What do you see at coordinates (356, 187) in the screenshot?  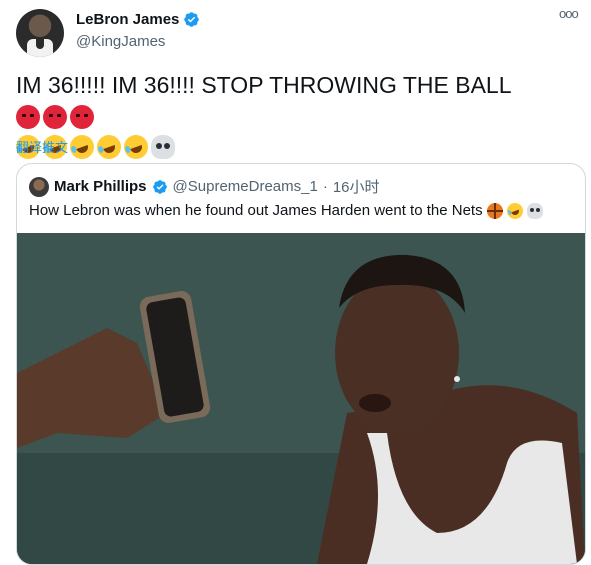 I see `quoted-timestamp: 16小时` at bounding box center [356, 187].